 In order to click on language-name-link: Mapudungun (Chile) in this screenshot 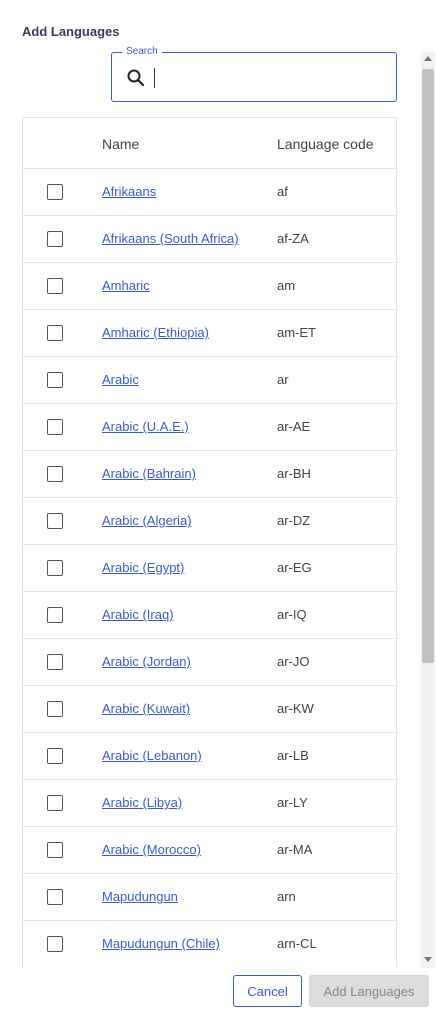, I will do `click(161, 943)`.